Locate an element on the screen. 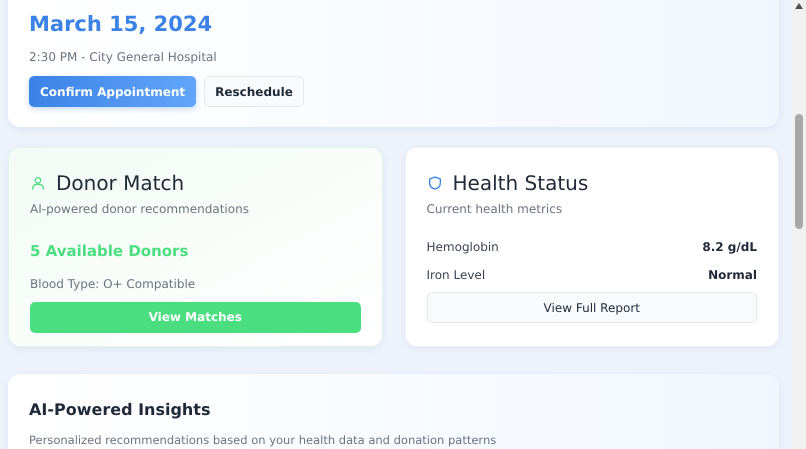  blood-type: Blood Type: O+ Compatible is located at coordinates (113, 284).